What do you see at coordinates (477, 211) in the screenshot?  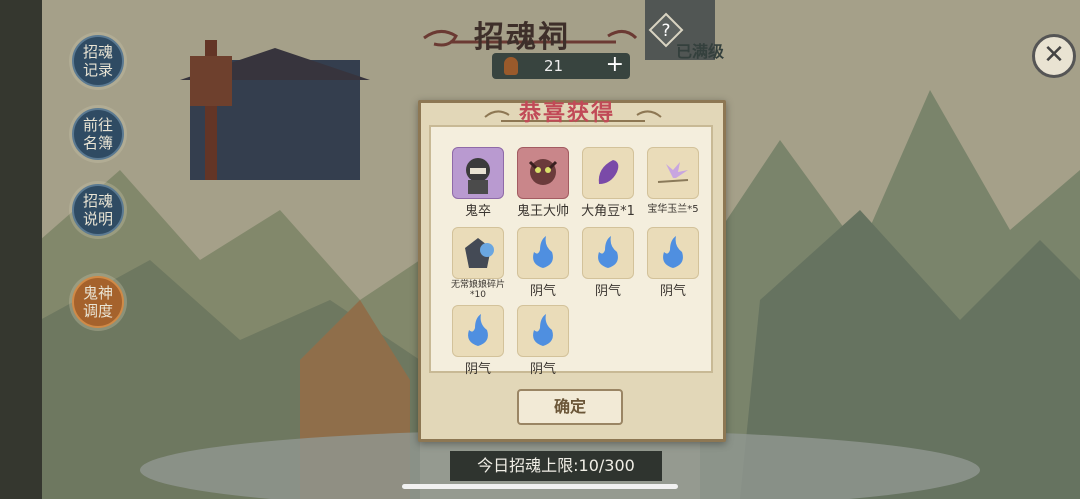 I see `reward-item-label: 鬼卒` at bounding box center [477, 211].